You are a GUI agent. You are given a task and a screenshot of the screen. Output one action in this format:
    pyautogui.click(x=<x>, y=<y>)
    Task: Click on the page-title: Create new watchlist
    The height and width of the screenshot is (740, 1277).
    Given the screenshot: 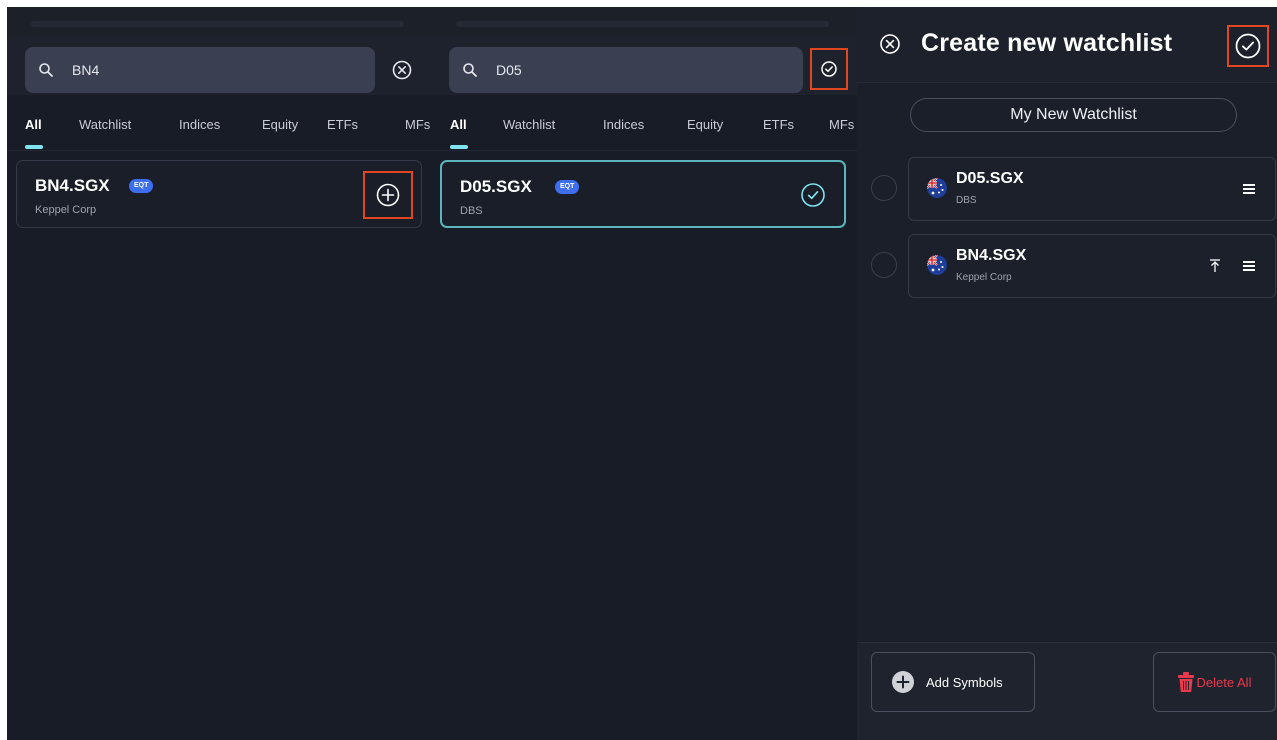 What is the action you would take?
    pyautogui.click(x=1047, y=43)
    